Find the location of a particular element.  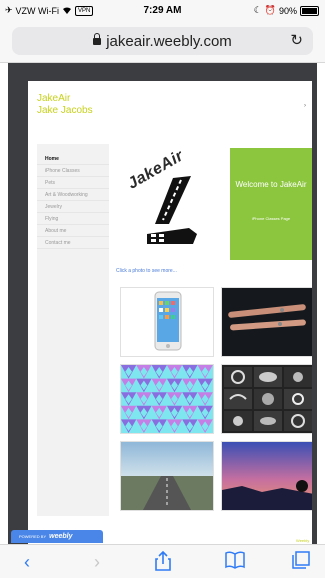

nav-item-pets: Pets is located at coordinates (73, 183).